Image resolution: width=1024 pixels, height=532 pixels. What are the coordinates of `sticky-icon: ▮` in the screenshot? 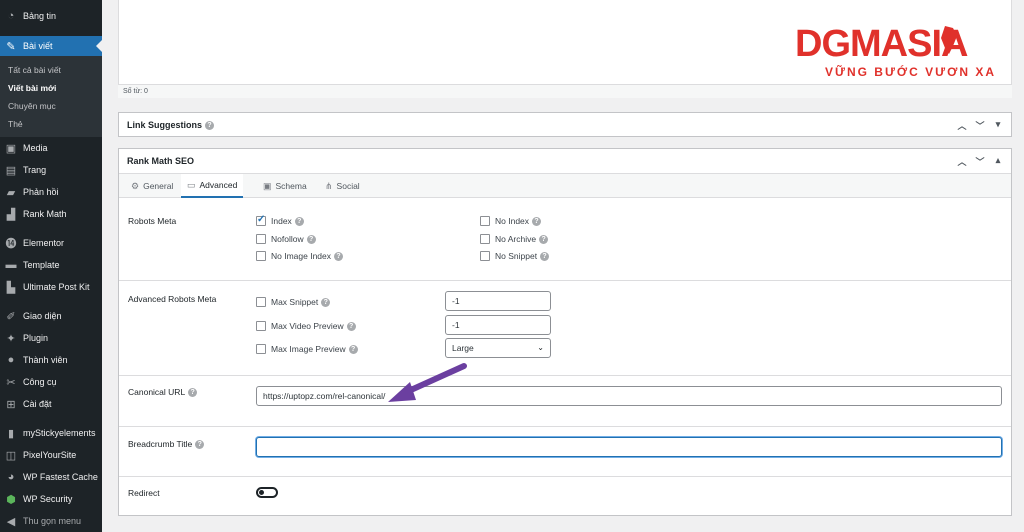 It's located at (11, 433).